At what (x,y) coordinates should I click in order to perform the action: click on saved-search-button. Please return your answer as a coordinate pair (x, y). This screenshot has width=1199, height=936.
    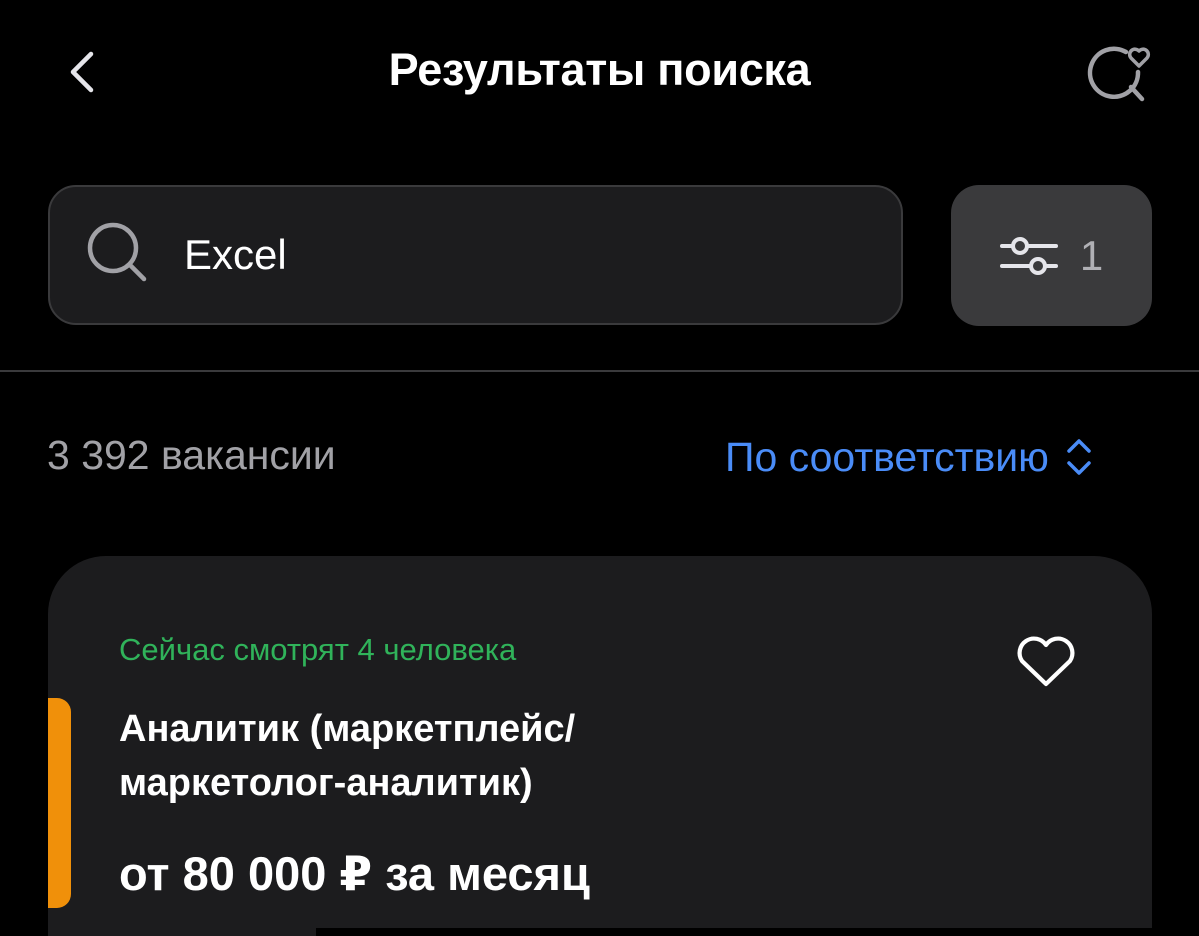
    Looking at the image, I should click on (1118, 74).